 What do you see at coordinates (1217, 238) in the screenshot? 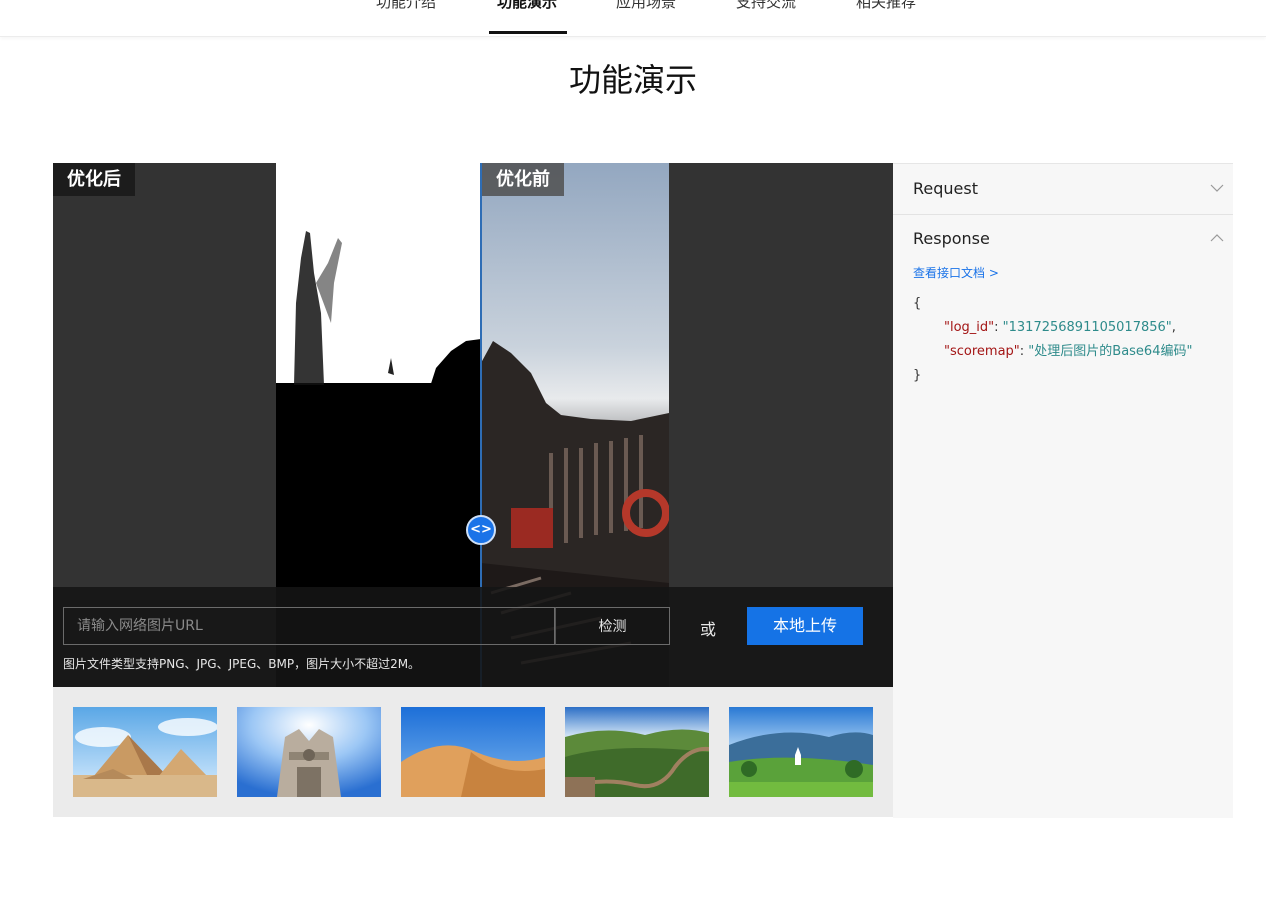
I see `chevron-up-icon` at bounding box center [1217, 238].